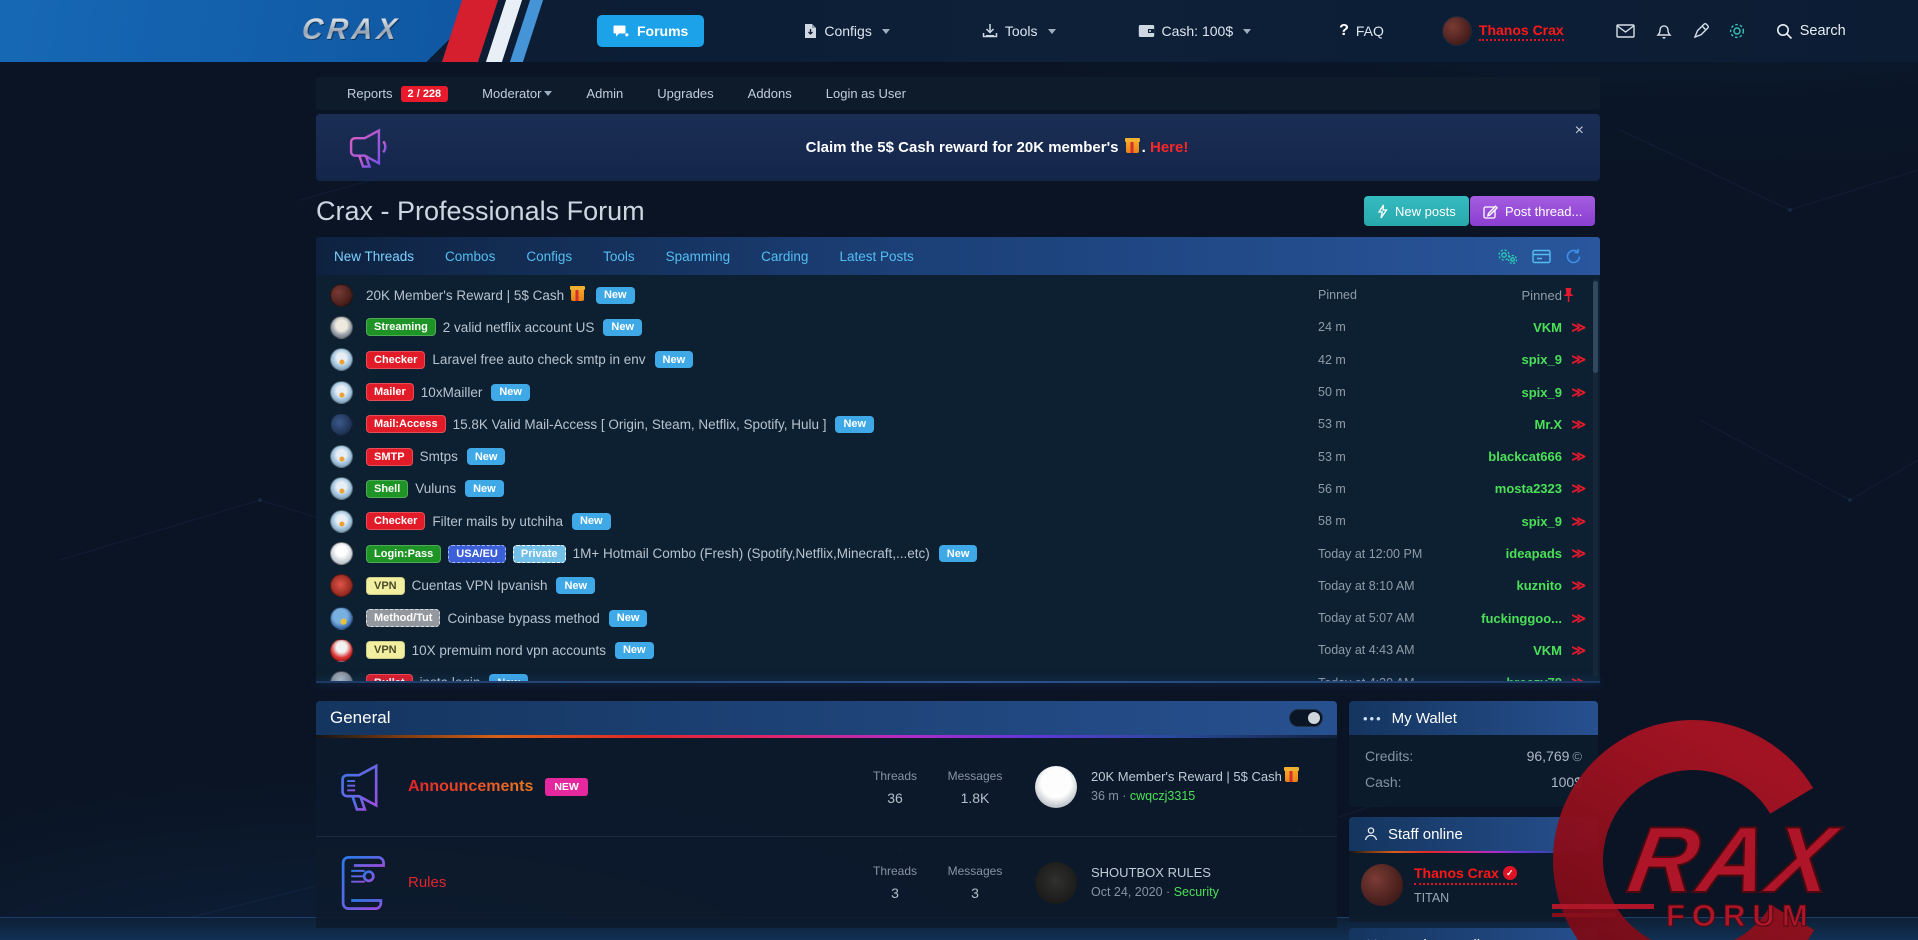  Describe the element at coordinates (958, 456) in the screenshot. I see `thread-row: SMTP Smtps New 53 m blackcat666 ≫` at that location.